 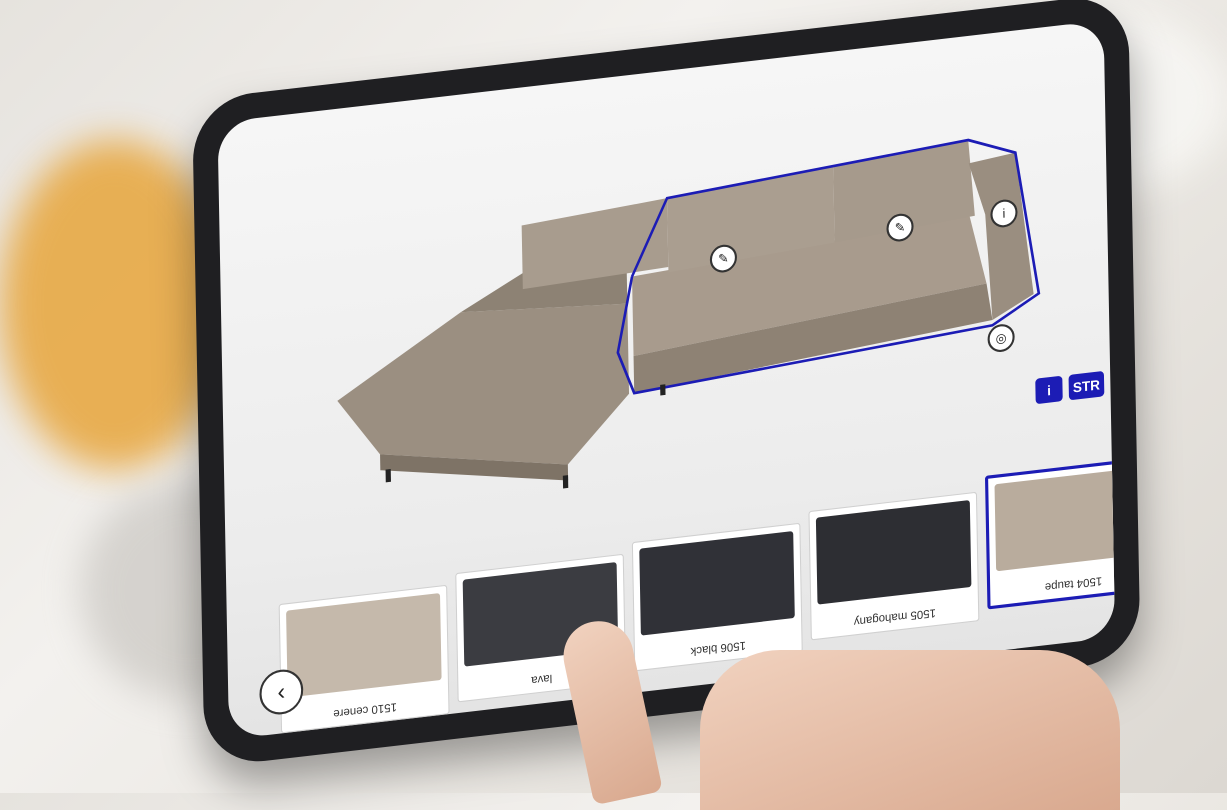 I want to click on swatch-label: 1510 cenere, so click(x=365, y=710).